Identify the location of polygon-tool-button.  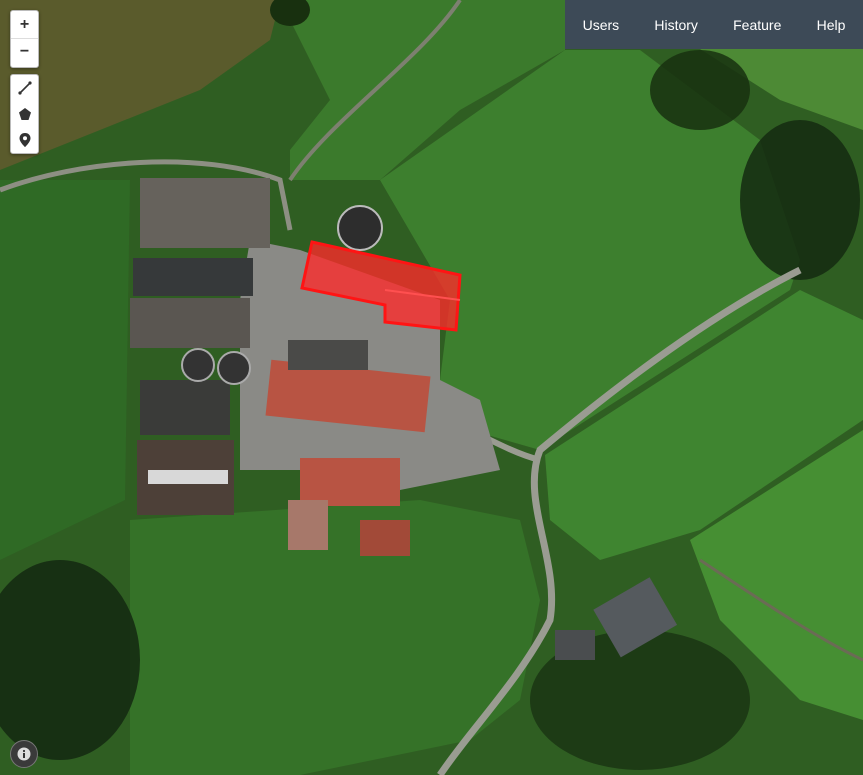
(24, 114).